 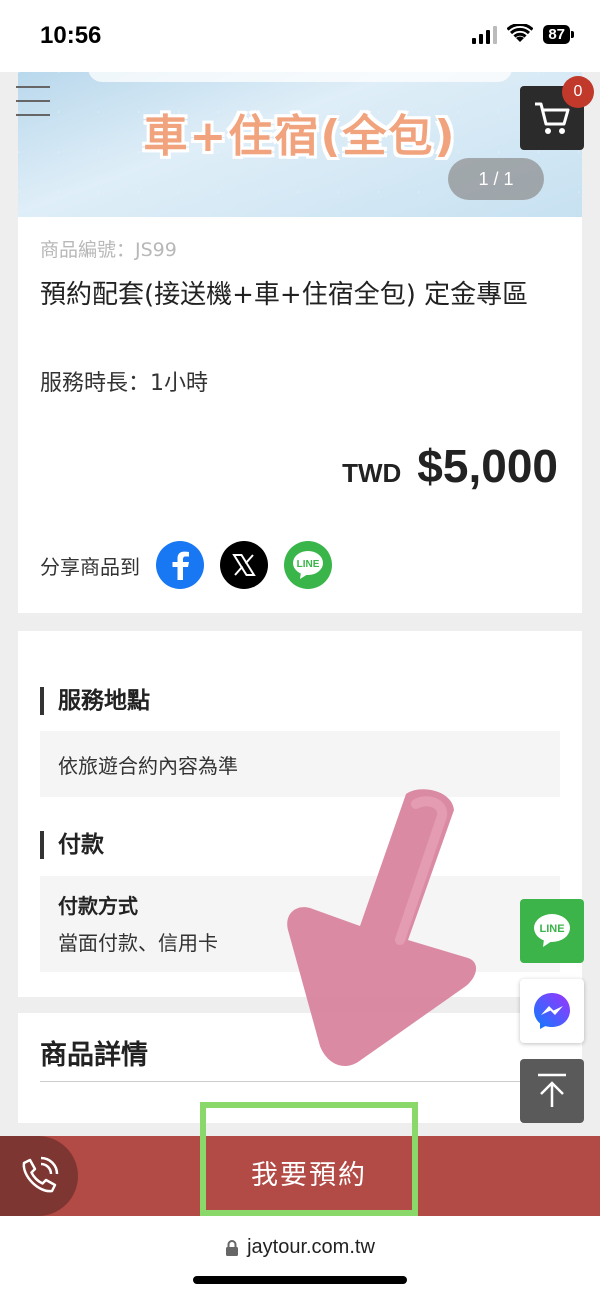 I want to click on cellular-signal-icon, so click(x=485, y=34).